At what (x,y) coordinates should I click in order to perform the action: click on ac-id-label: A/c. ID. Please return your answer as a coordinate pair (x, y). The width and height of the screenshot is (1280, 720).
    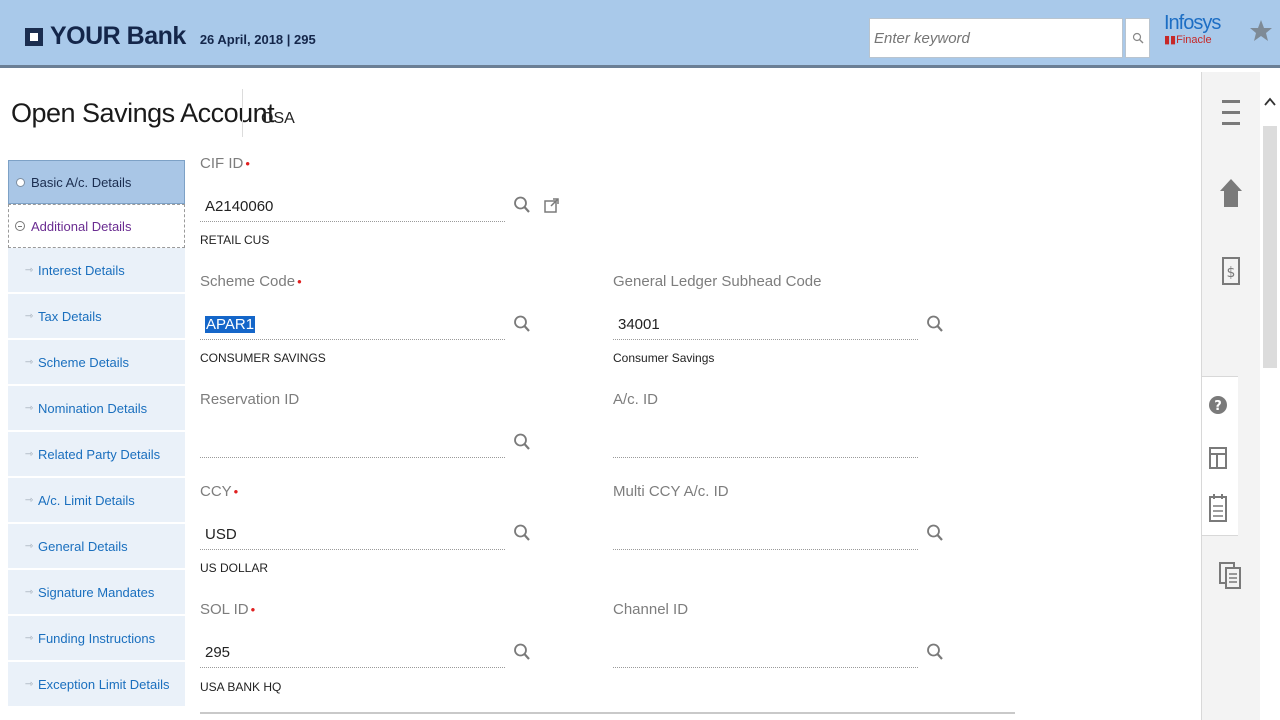
    Looking at the image, I should click on (636, 399).